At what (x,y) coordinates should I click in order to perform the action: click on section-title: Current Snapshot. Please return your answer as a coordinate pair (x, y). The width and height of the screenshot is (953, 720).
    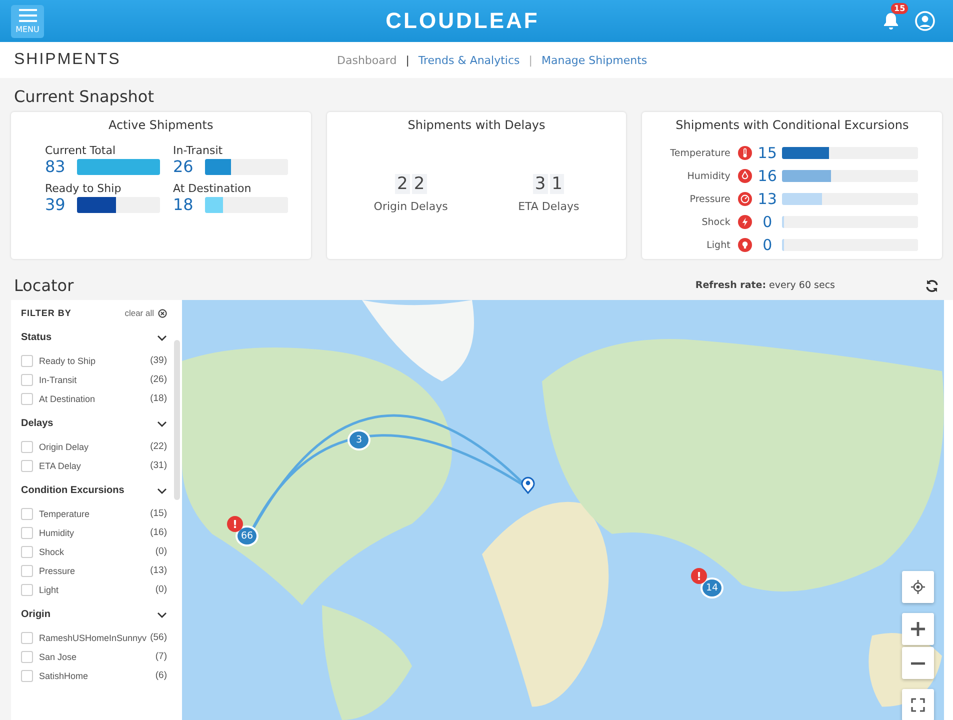
    Looking at the image, I should click on (84, 97).